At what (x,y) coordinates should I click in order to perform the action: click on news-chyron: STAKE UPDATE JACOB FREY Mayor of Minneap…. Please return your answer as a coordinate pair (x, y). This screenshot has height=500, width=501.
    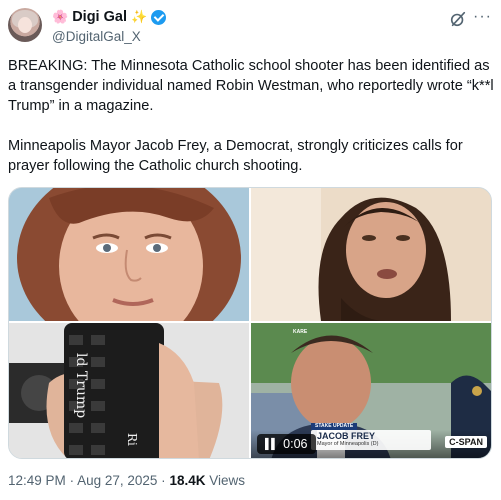
    Looking at the image, I should click on (371, 436).